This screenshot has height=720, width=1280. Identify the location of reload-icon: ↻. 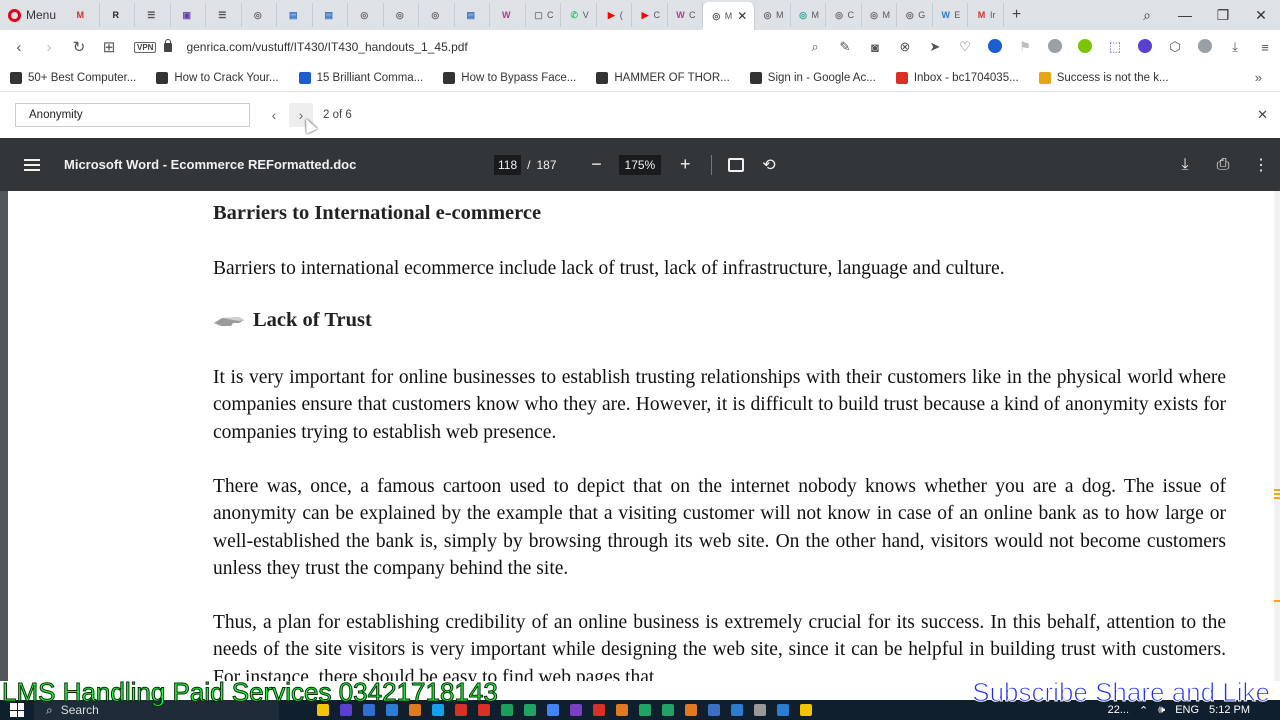
(79, 47).